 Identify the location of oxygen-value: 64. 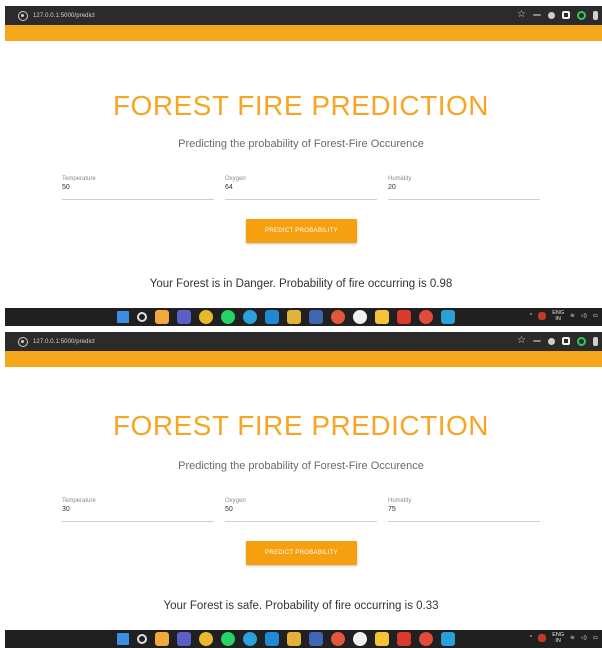
(229, 187).